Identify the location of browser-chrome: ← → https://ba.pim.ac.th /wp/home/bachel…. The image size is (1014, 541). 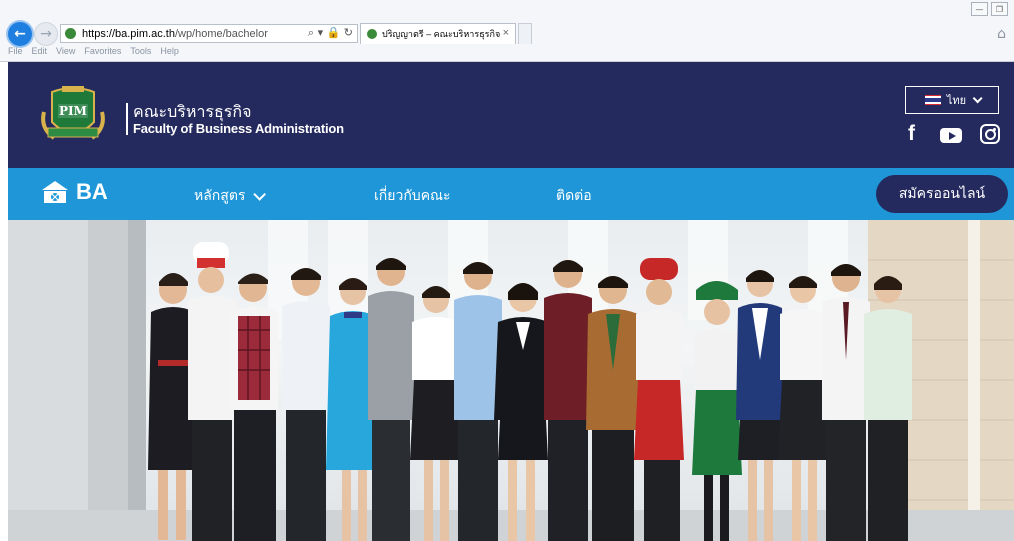
(507, 31).